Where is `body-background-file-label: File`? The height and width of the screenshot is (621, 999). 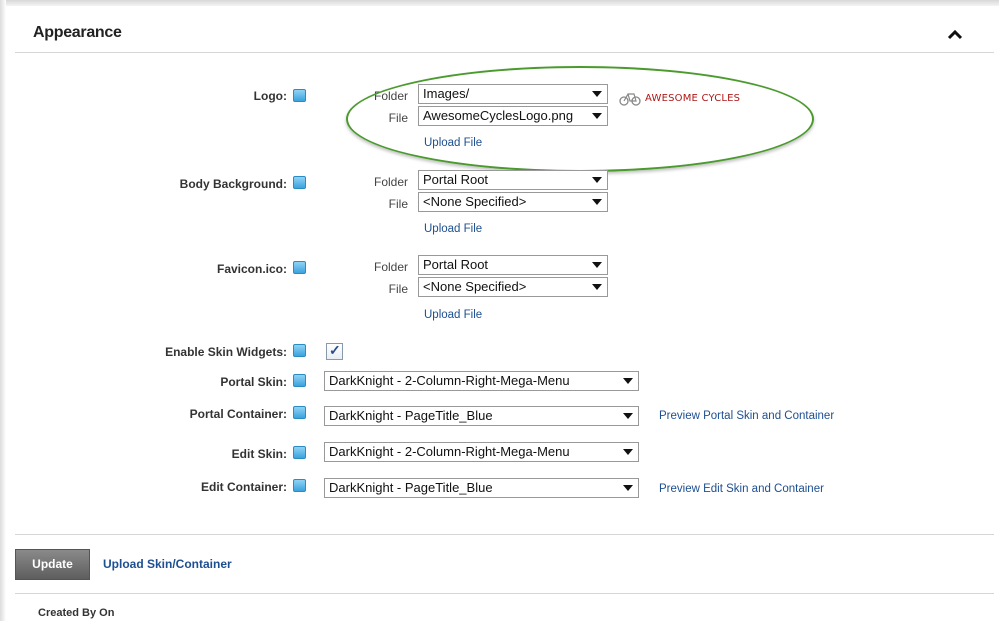
body-background-file-label: File is located at coordinates (398, 204).